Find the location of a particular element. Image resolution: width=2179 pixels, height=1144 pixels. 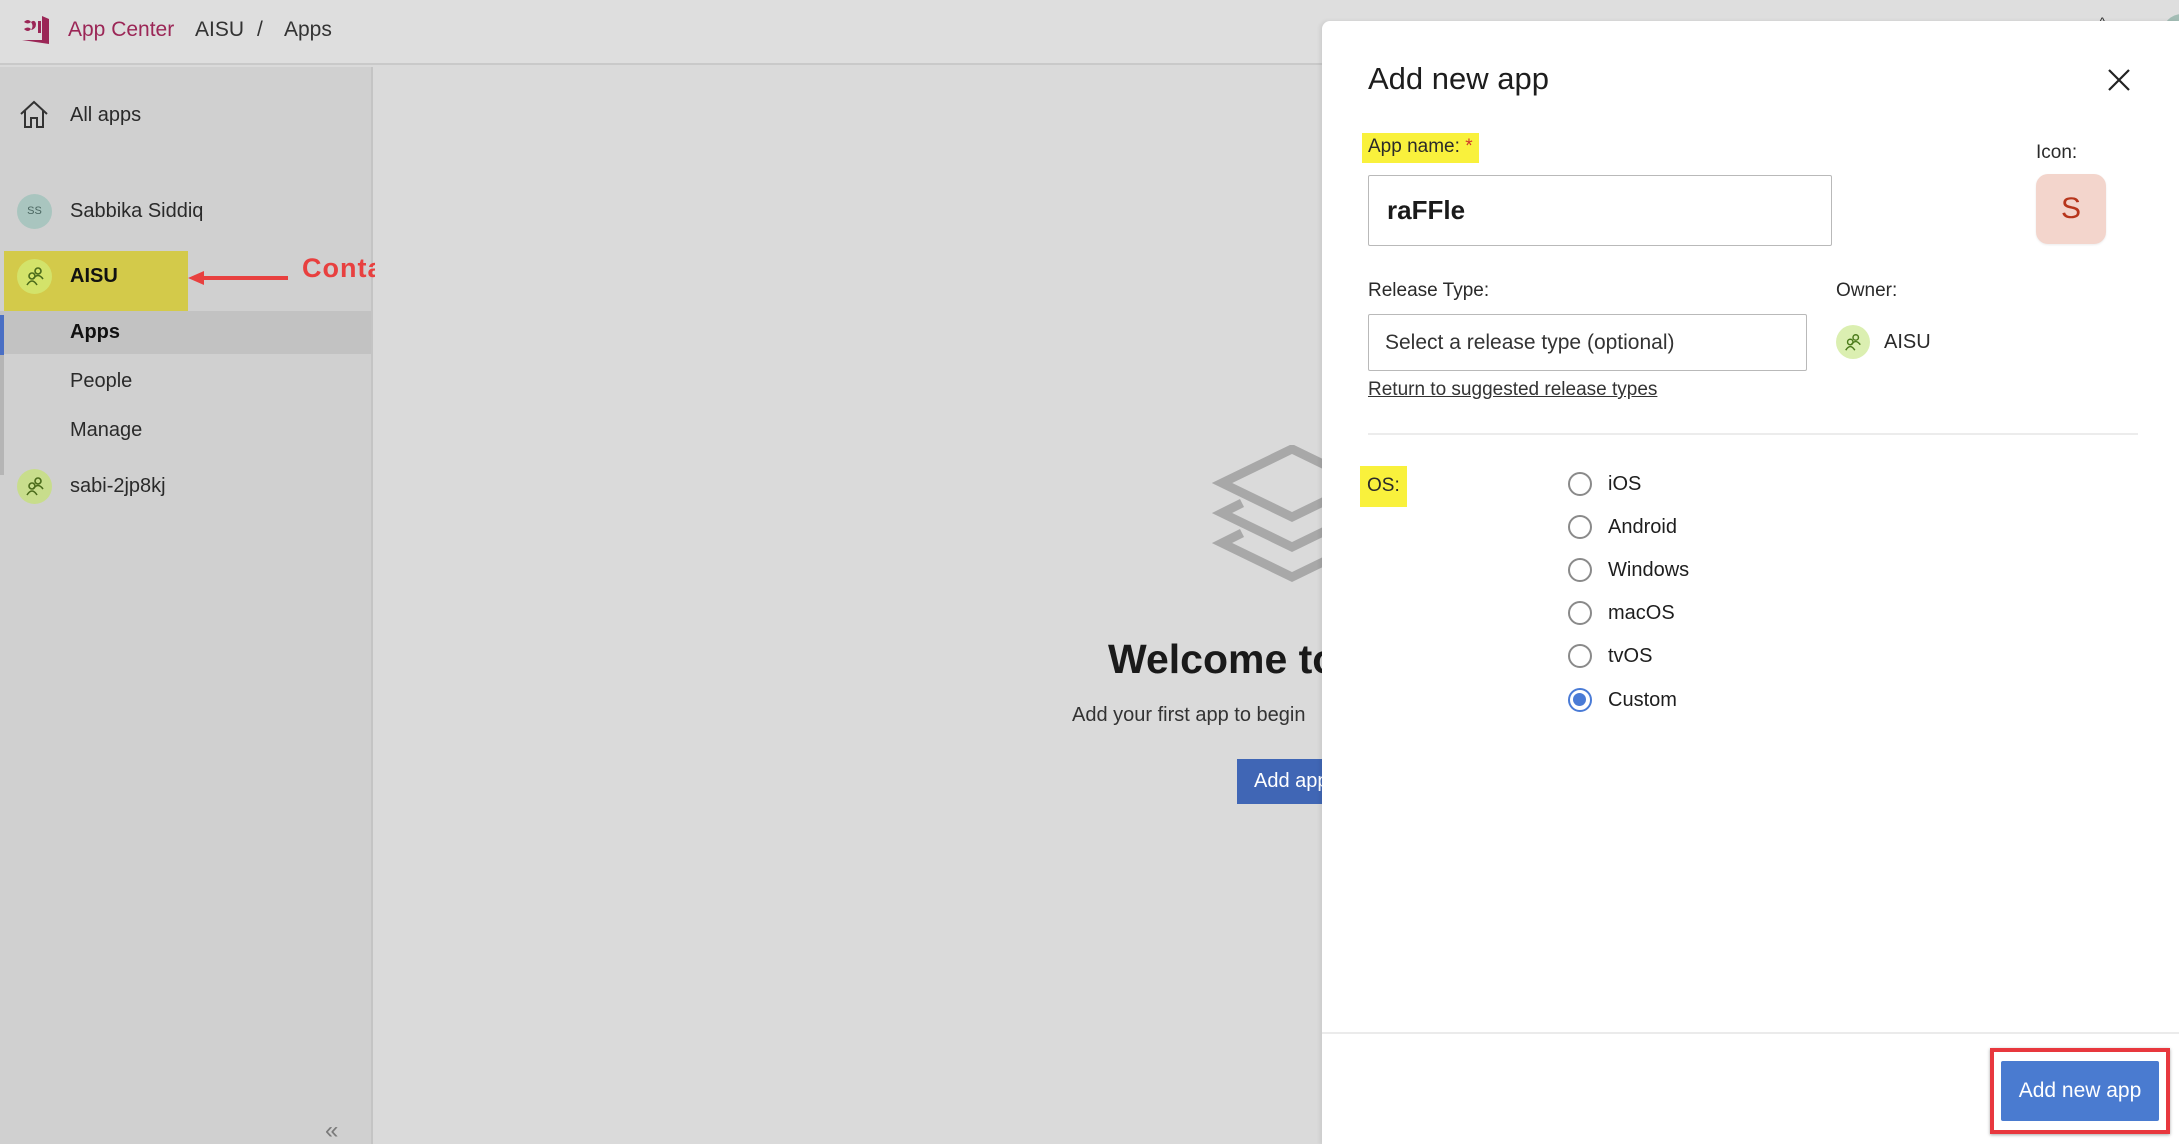

os-radio-windows: Windows is located at coordinates (1628, 570).